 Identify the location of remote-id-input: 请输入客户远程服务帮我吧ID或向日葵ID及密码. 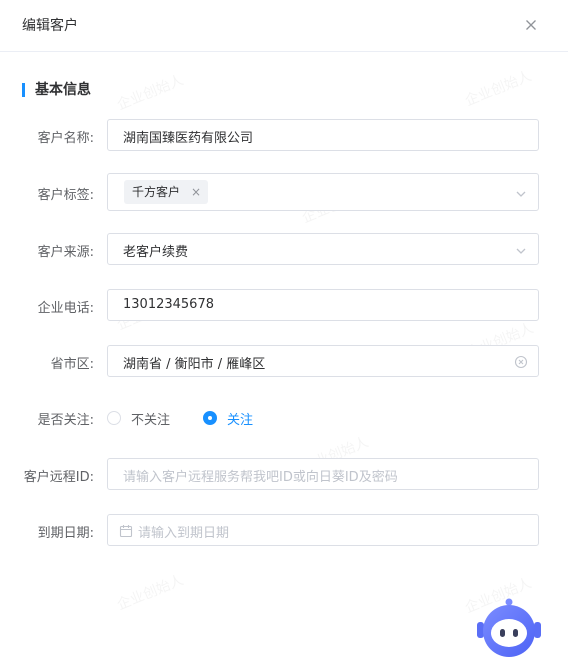
(323, 474).